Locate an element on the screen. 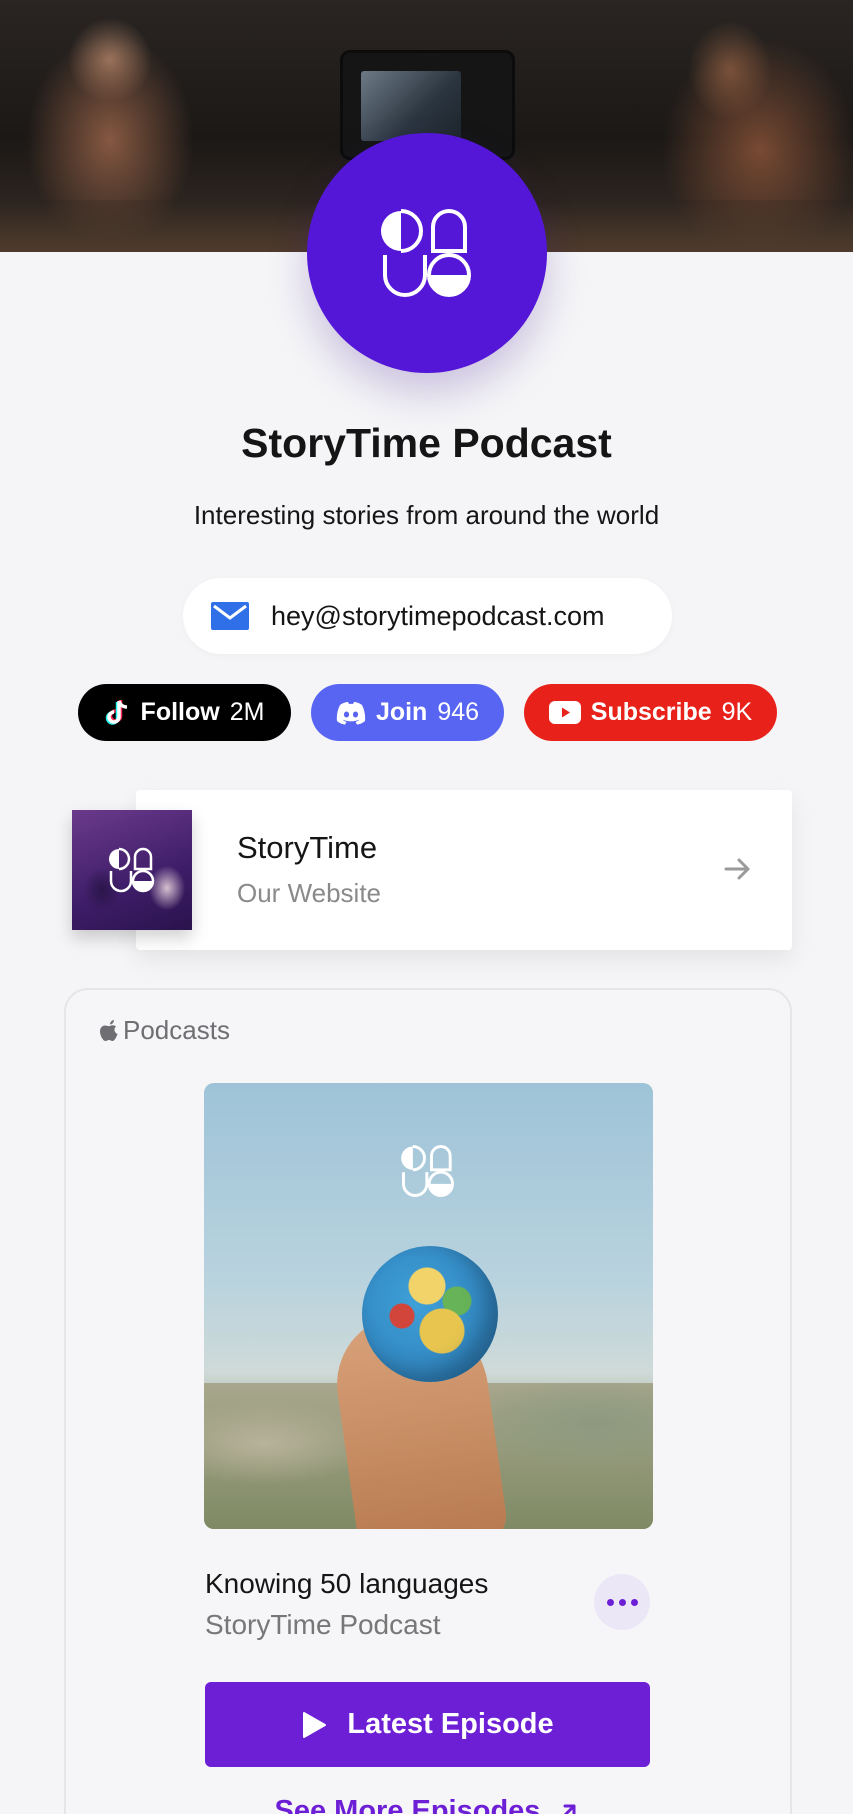 Image resolution: width=853 pixels, height=1814 pixels. youtube-label: Subscribe is located at coordinates (651, 712).